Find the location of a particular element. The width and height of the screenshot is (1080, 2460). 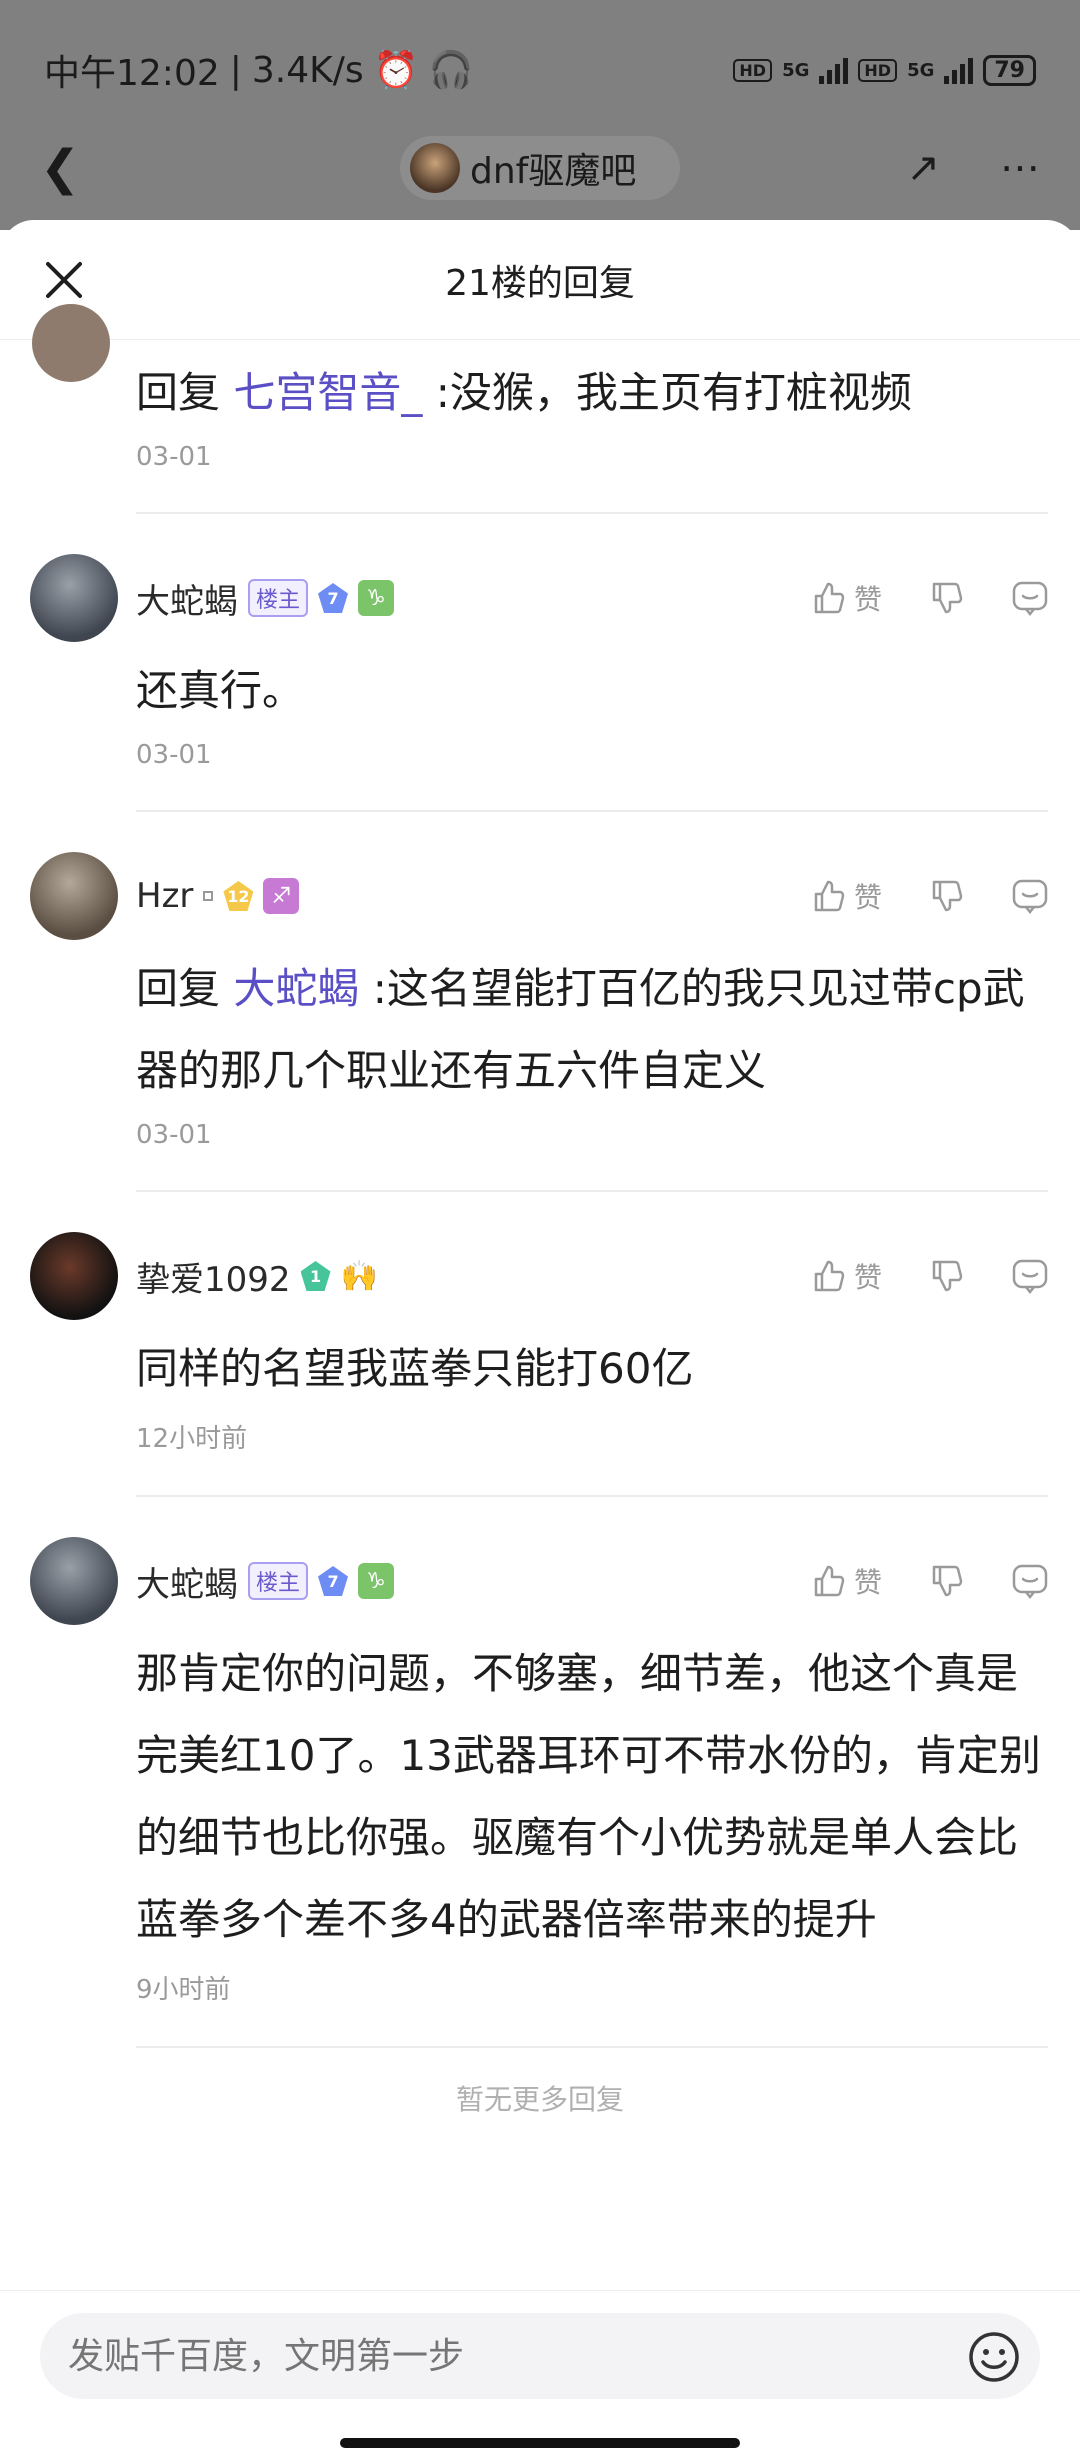

sheet-title: 21楼的回复 is located at coordinates (540, 283).